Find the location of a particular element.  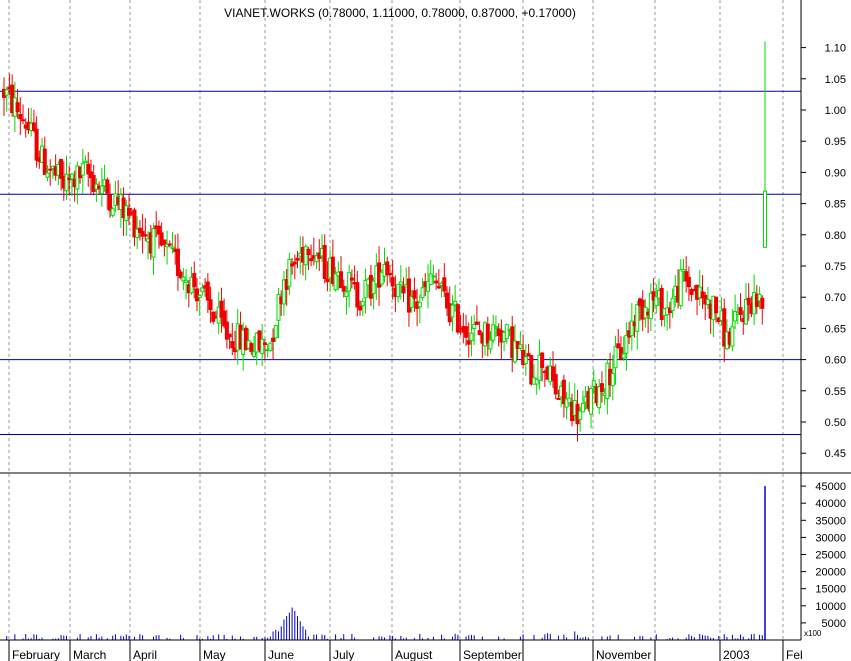

volume-tick-label: 15000 is located at coordinates (830, 590).